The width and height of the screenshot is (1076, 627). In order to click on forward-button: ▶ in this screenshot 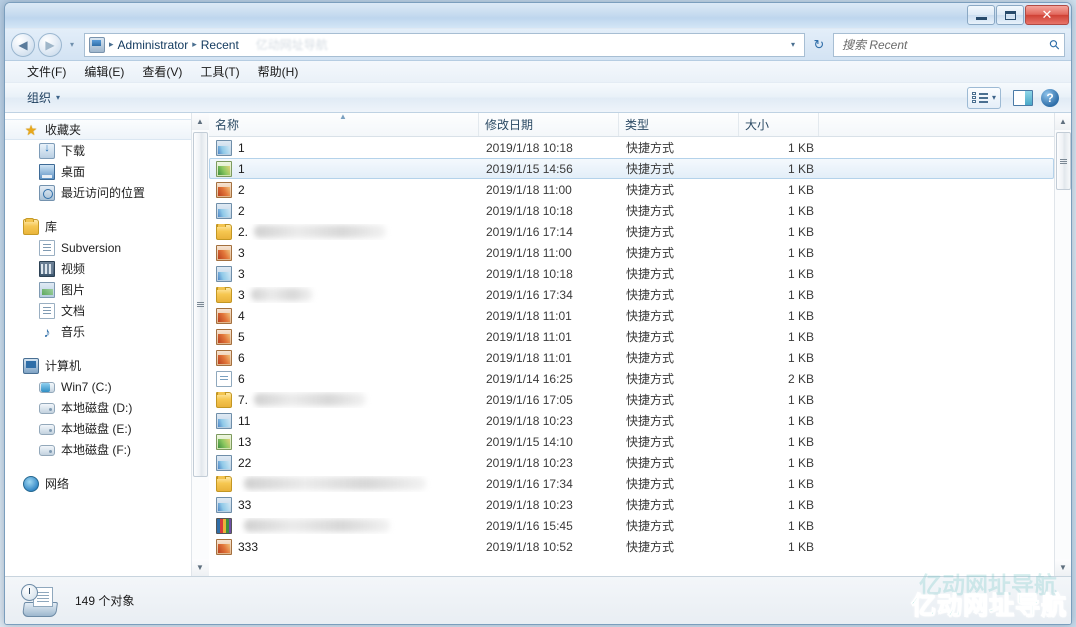, I will do `click(50, 44)`.